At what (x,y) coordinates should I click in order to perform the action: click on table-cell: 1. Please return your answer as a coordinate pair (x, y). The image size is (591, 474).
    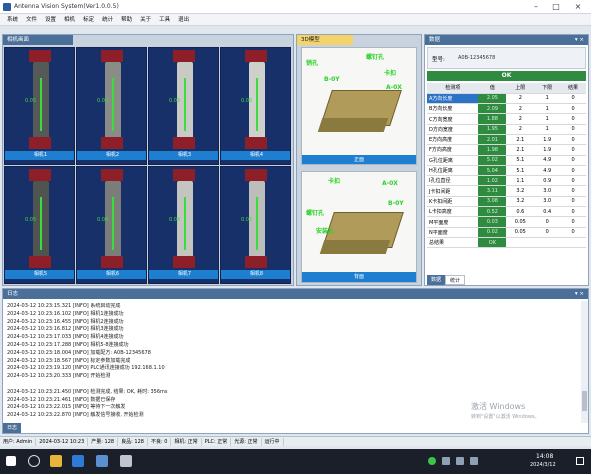
    Looking at the image, I should click on (547, 99).